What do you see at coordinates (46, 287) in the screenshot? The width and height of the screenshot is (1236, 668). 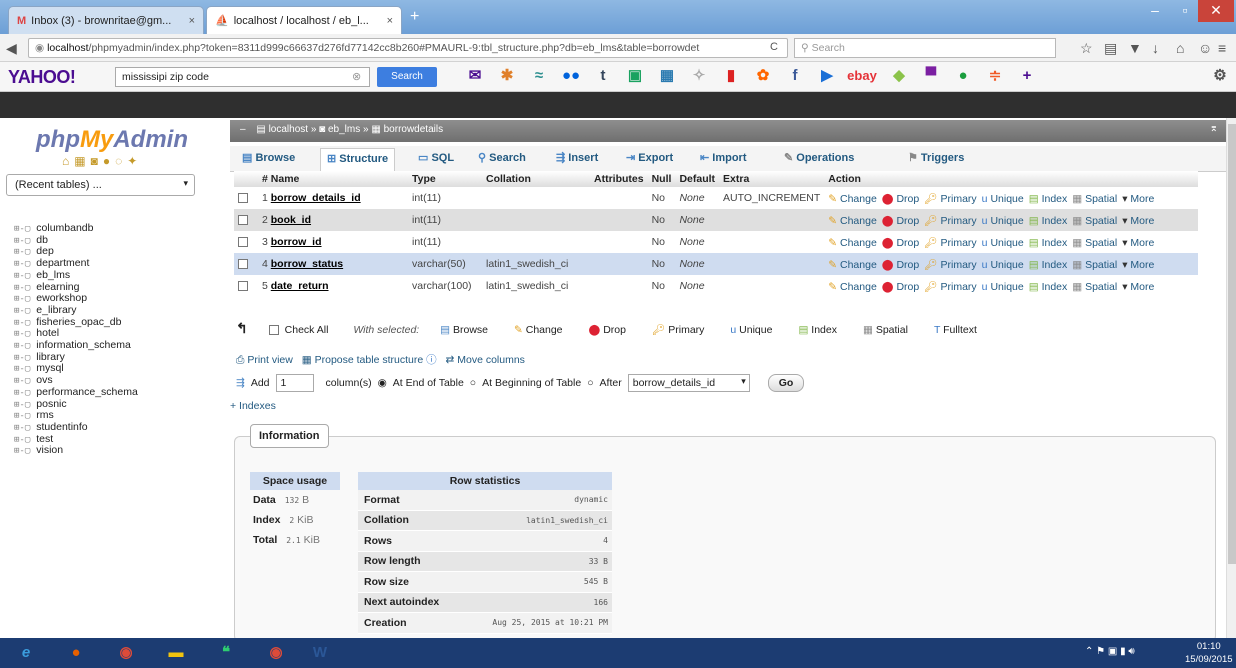 I see `sidebar-db-item: ⊞-▢ elearning` at bounding box center [46, 287].